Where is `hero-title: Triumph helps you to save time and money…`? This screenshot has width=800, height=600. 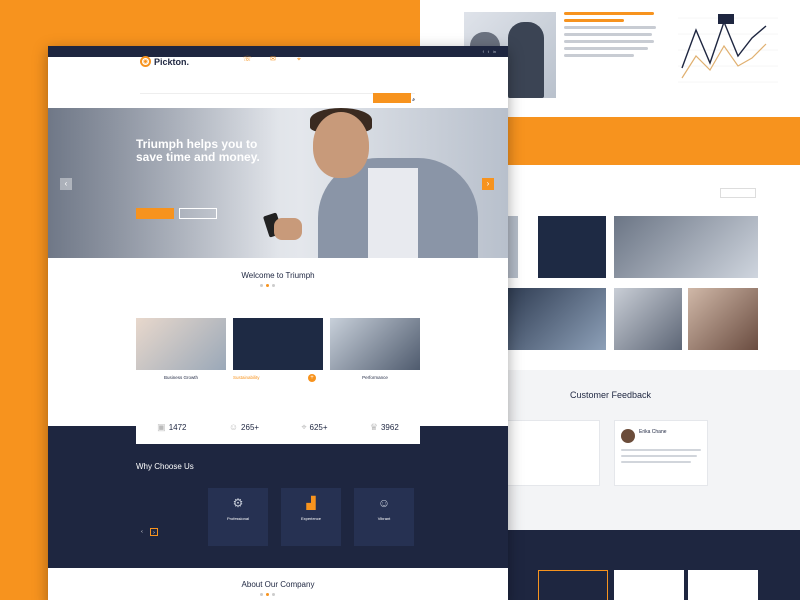 hero-title: Triumph helps you to save time and money… is located at coordinates (198, 150).